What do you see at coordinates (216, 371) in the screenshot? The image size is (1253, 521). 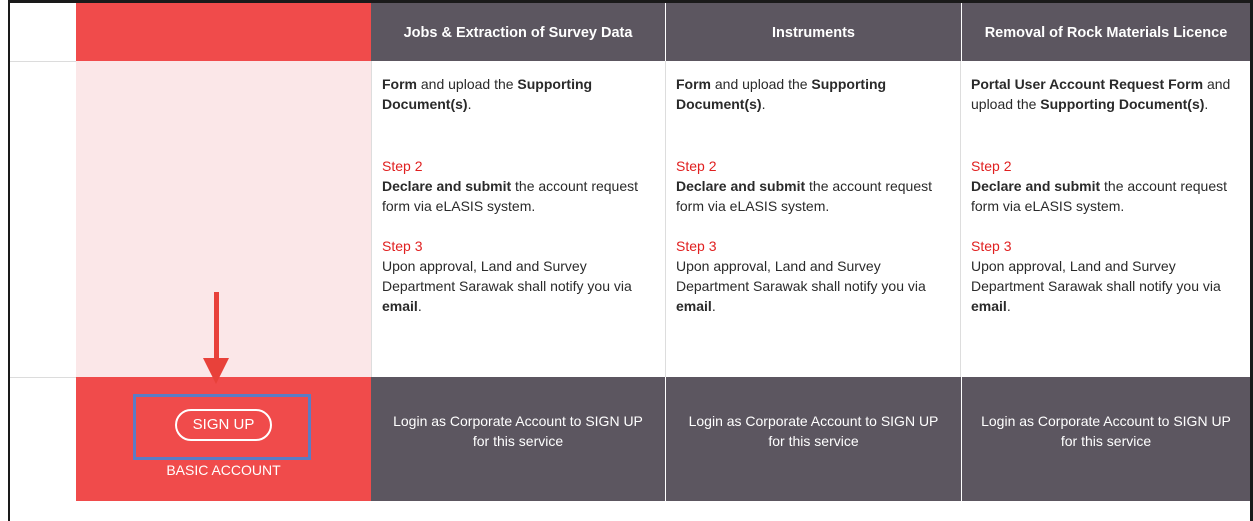 I see `down-arrow-head-icon` at bounding box center [216, 371].